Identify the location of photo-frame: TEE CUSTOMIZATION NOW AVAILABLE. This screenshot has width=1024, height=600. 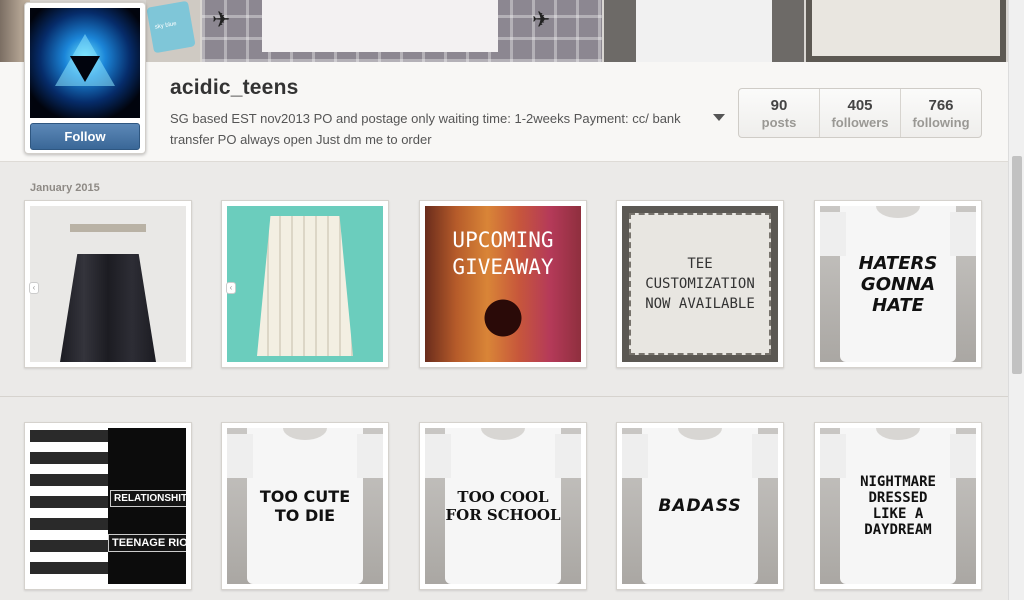
(700, 284).